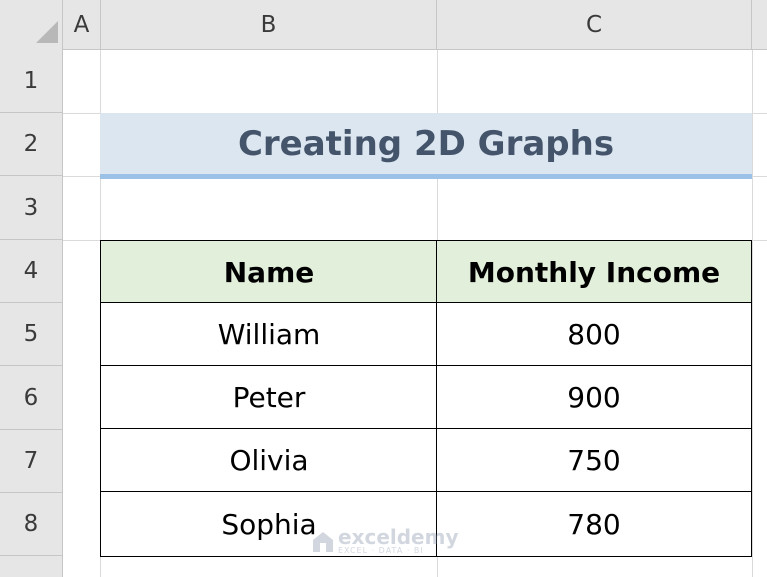  I want to click on table-cell-income: 900, so click(594, 397).